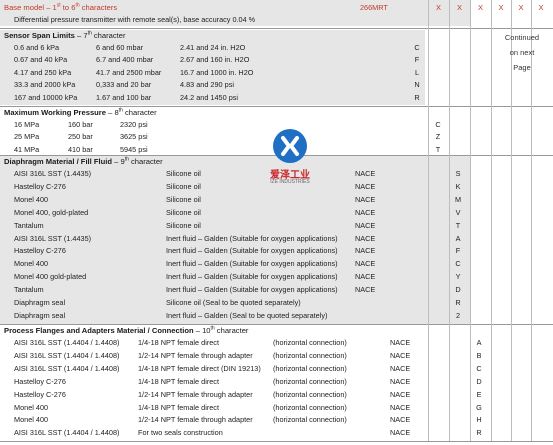 Image resolution: width=553 pixels, height=445 pixels. I want to click on option-code: 2, so click(458, 315).